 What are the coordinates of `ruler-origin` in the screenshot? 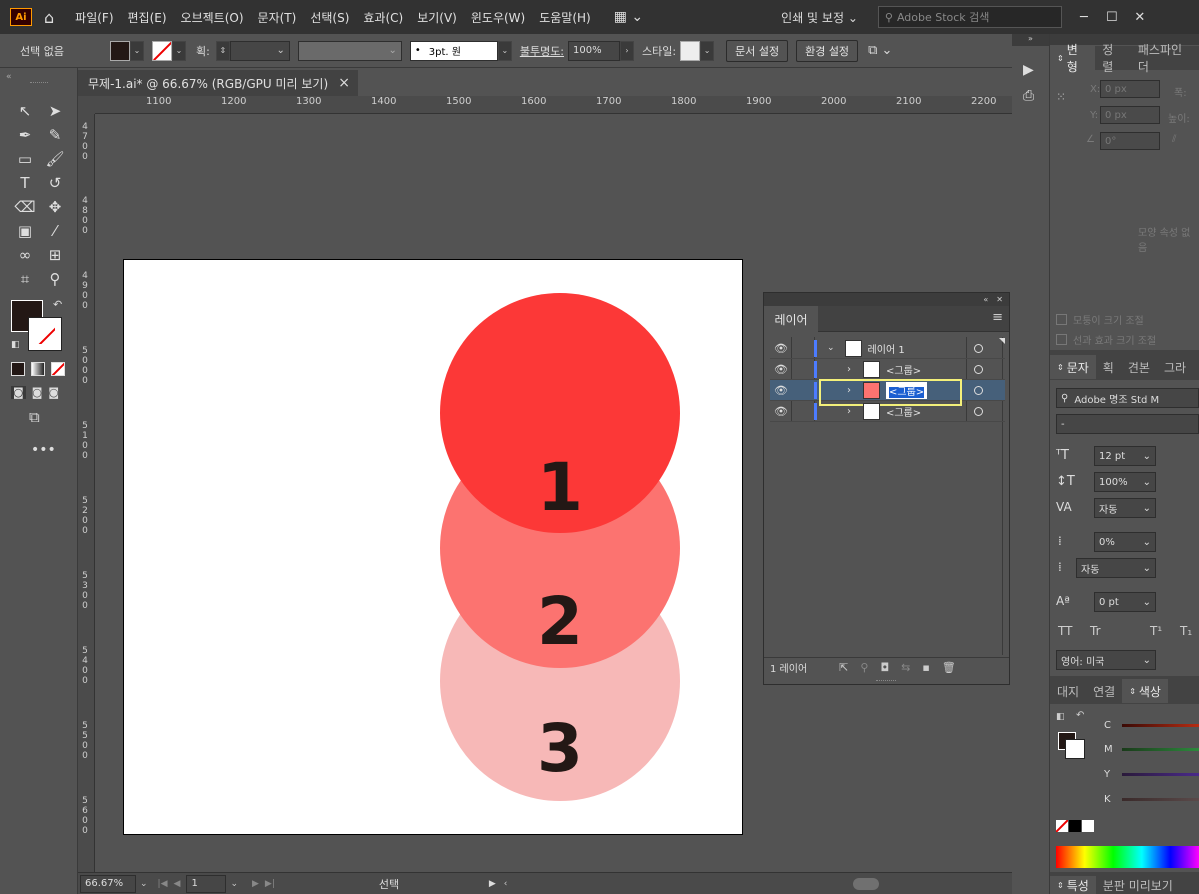 It's located at (86, 105).